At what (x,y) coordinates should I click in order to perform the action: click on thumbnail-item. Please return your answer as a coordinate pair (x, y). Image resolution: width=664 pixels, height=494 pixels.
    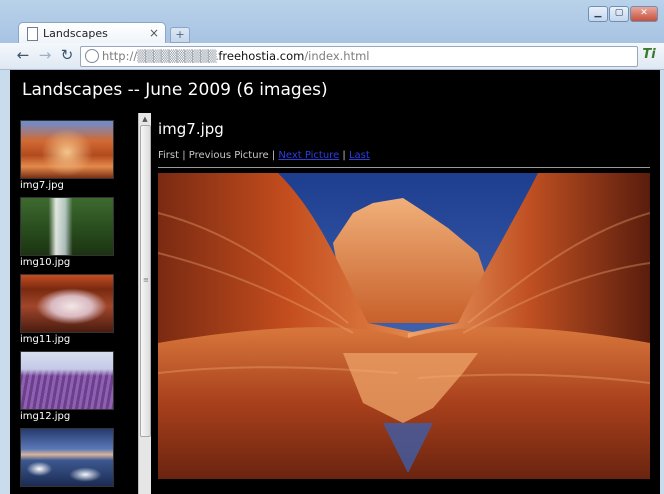
    Looking at the image, I should click on (79, 461).